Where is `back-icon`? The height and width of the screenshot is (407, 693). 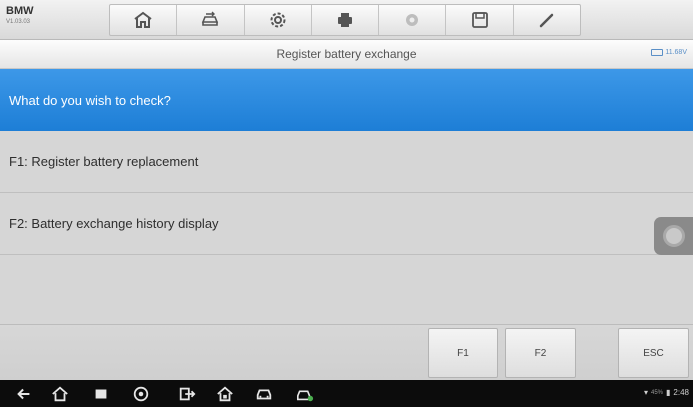
back-icon is located at coordinates (23, 394).